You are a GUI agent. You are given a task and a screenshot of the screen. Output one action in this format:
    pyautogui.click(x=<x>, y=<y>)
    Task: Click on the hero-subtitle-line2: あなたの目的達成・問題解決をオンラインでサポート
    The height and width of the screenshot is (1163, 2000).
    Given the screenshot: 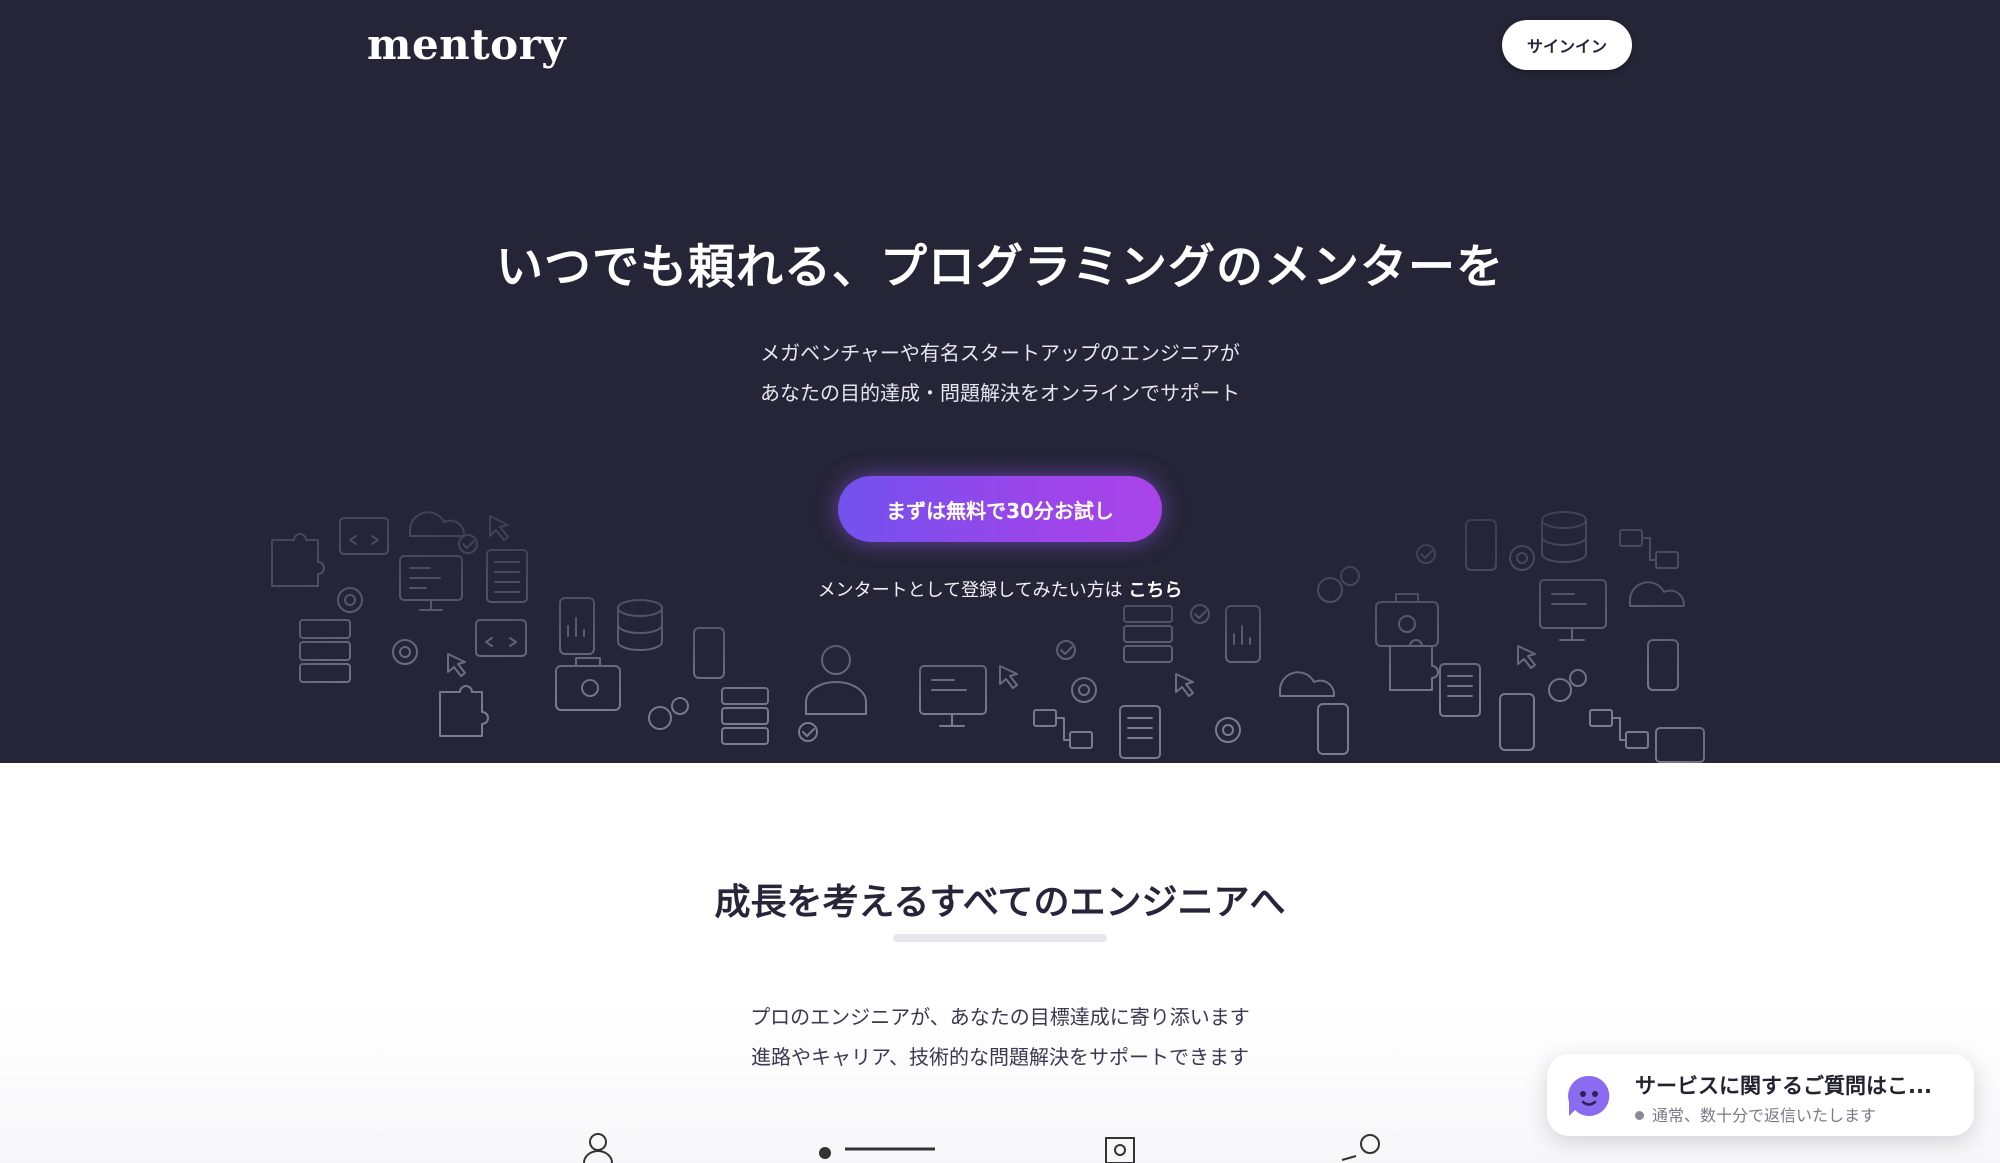 What is the action you would take?
    pyautogui.click(x=1000, y=393)
    